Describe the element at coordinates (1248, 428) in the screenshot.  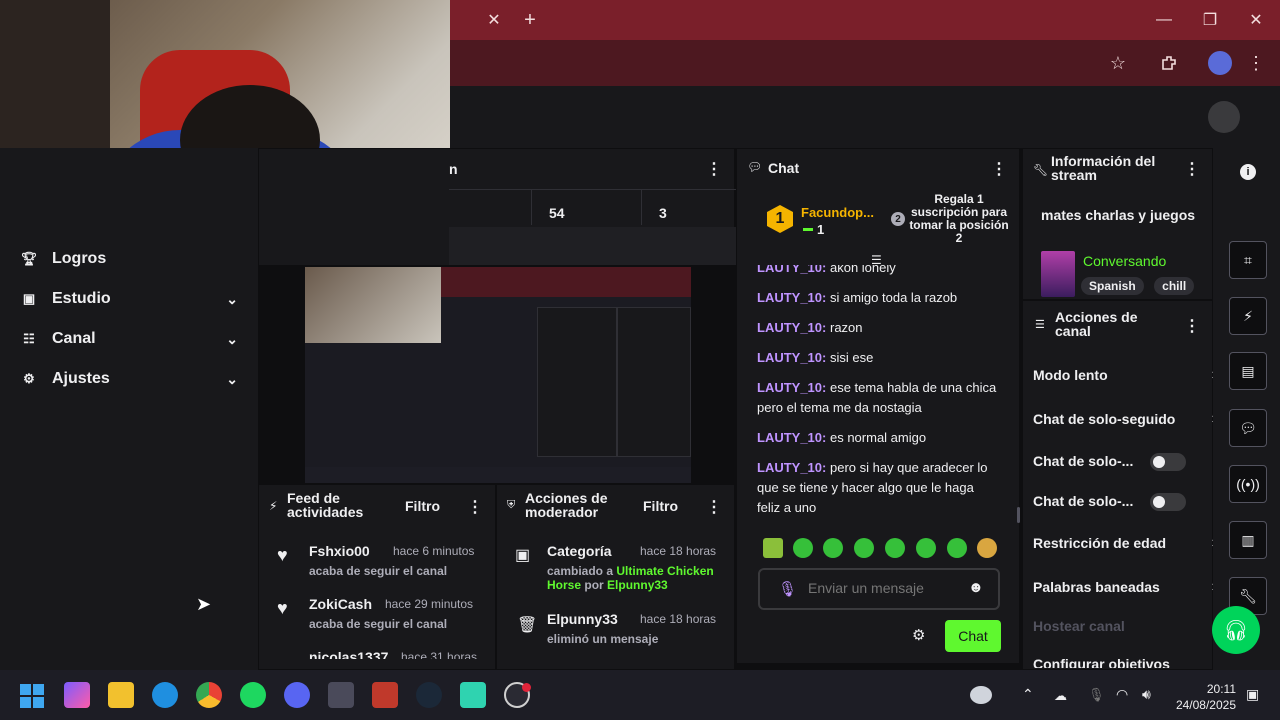
I see `chat-icon: 💬︎` at that location.